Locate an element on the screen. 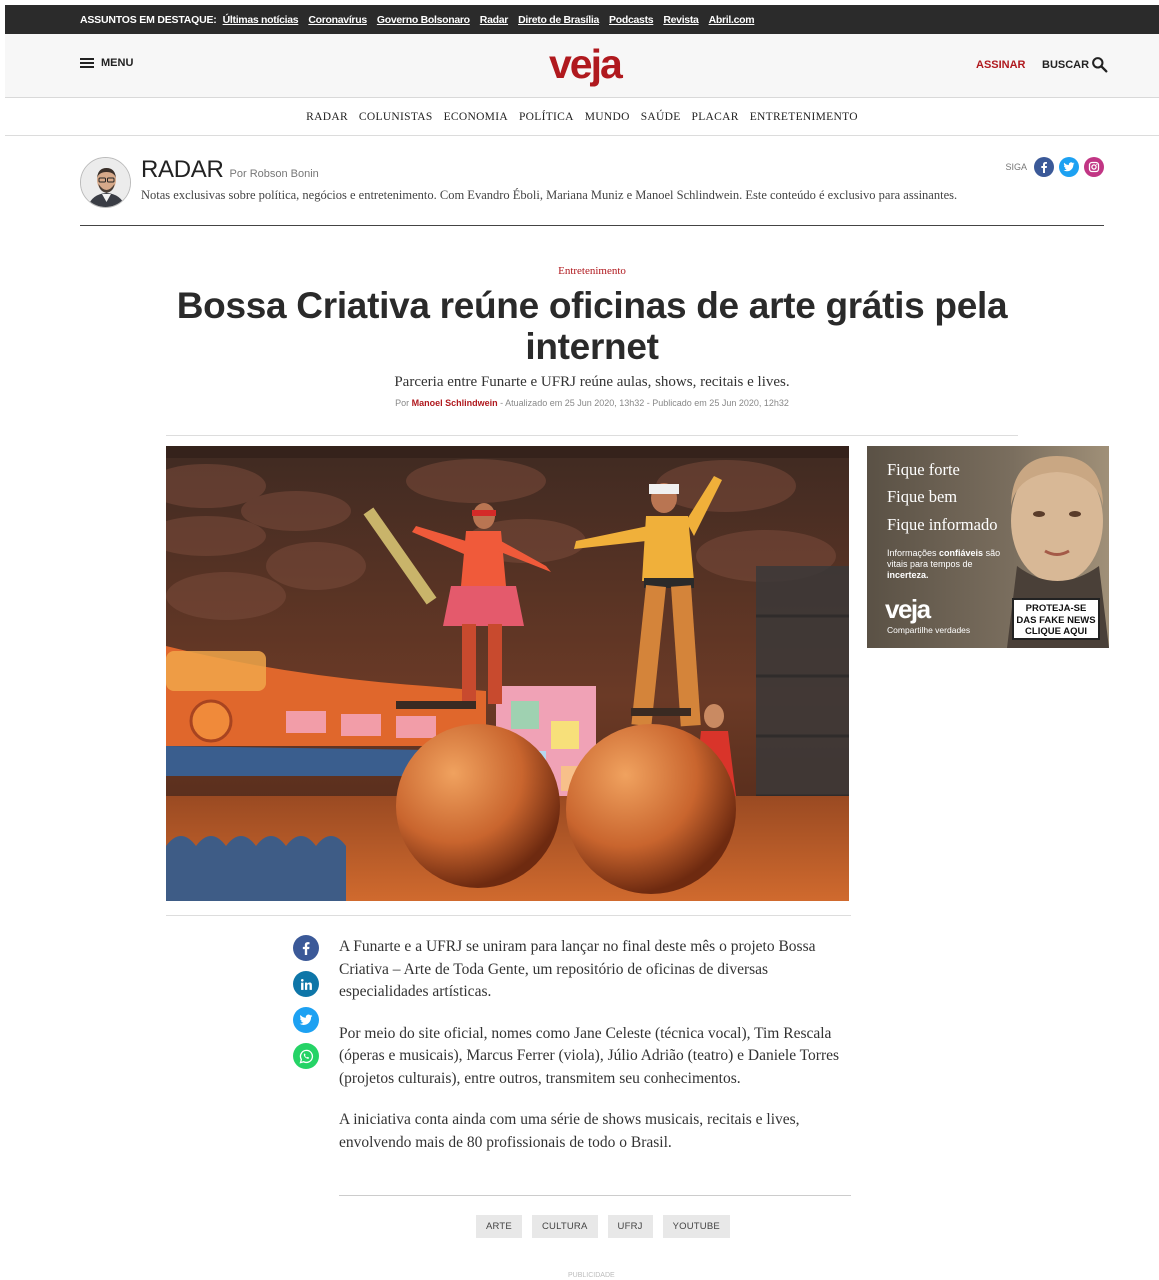 This screenshot has height=1280, width=1159. ad-cta-line-1: PROTEJA-SE is located at coordinates (1056, 608).